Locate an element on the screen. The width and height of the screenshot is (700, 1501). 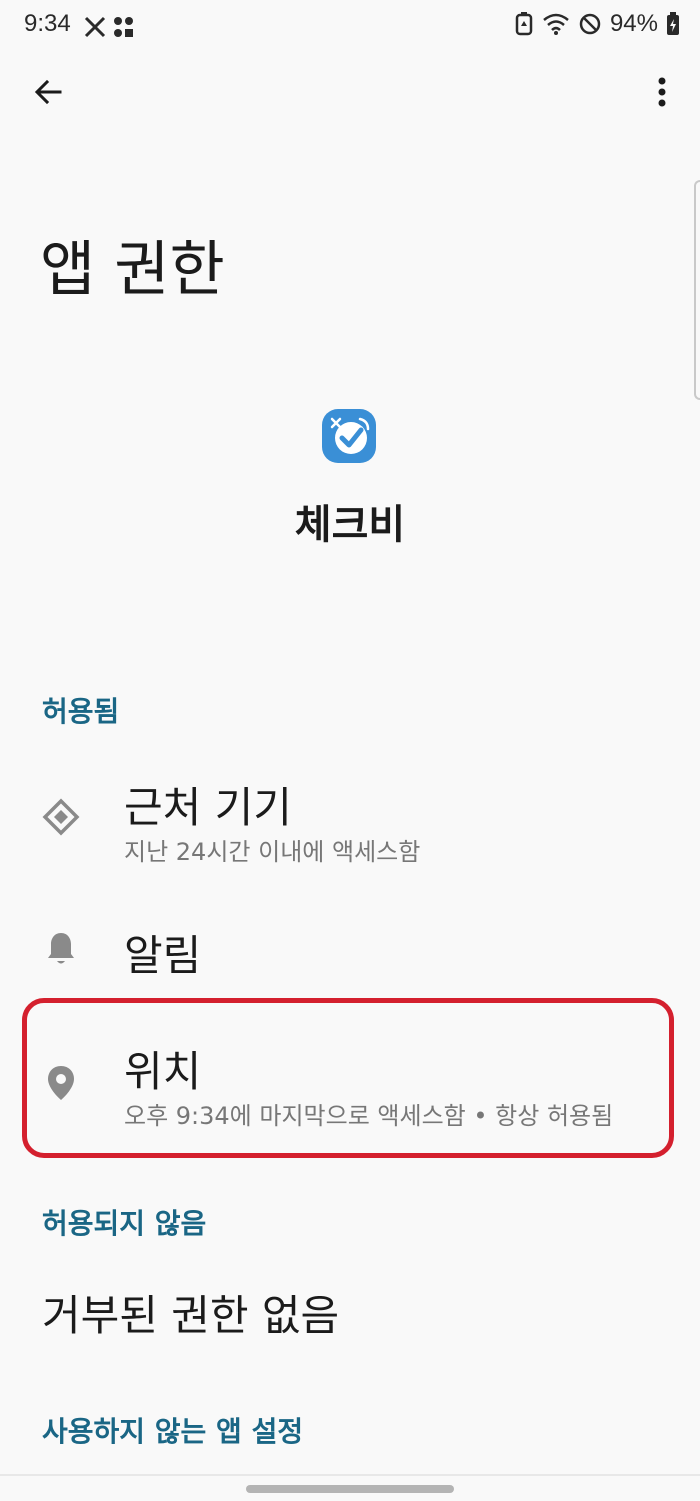
scroll-indicator is located at coordinates (697, 290).